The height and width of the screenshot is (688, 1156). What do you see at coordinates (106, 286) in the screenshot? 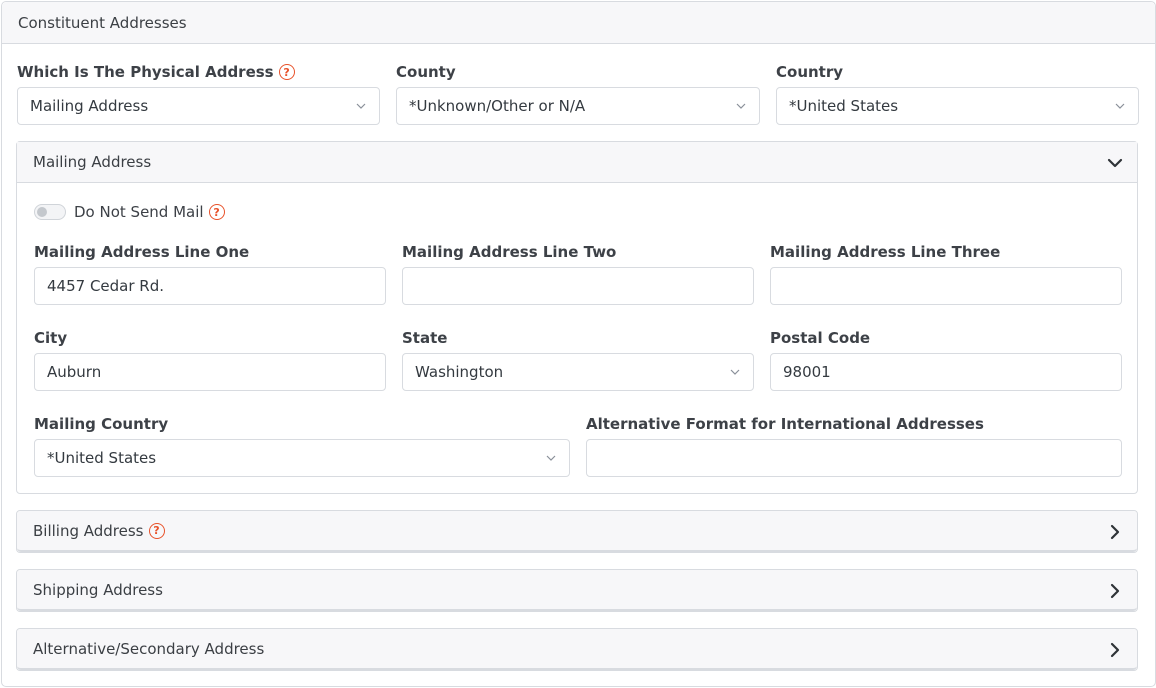
I see `mailing-line1-value: 4457 Cedar Rd.` at bounding box center [106, 286].